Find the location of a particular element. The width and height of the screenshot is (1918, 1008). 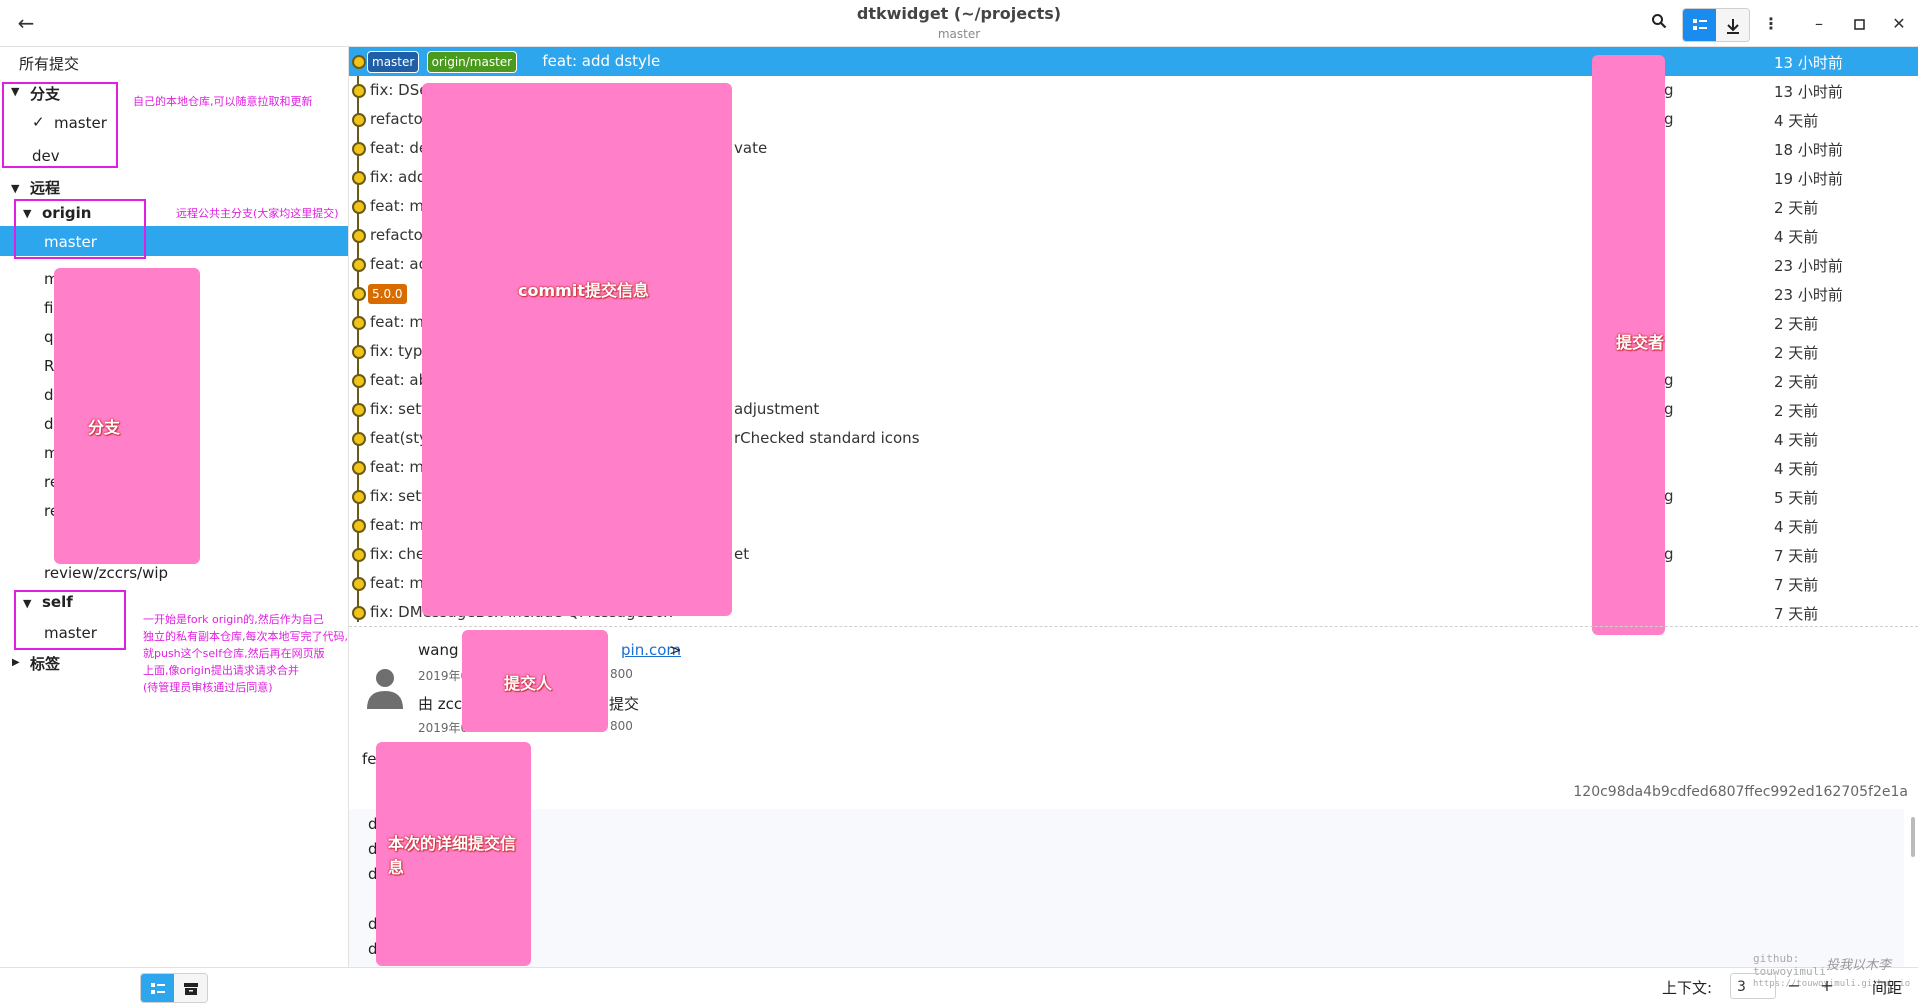

committer-line: 由 zcc is located at coordinates (440, 704).